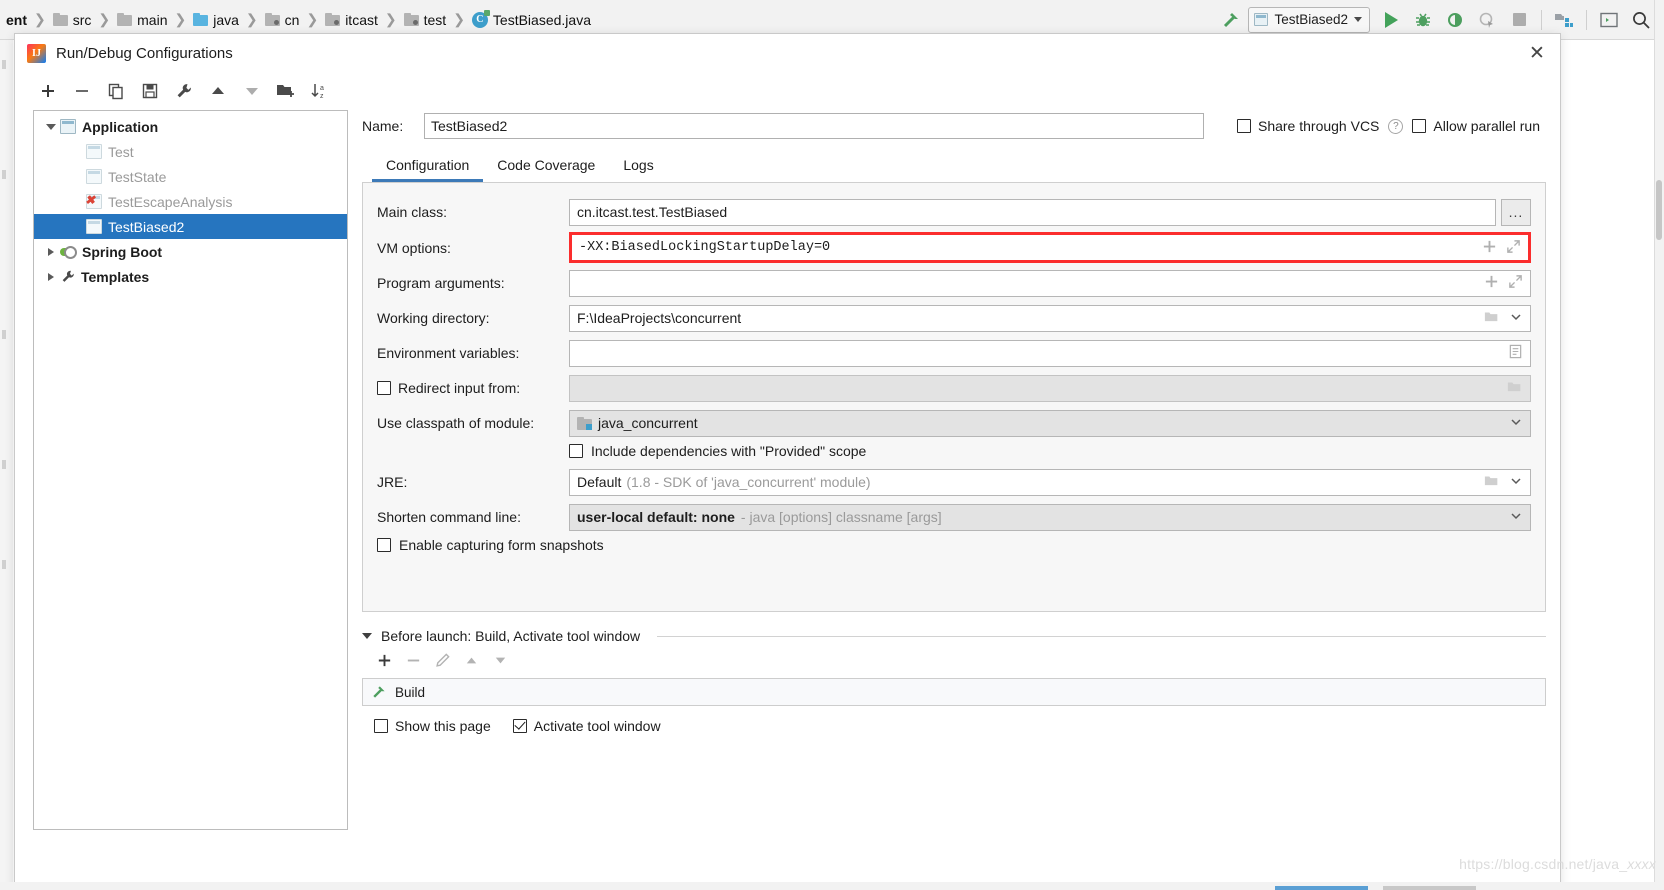 Image resolution: width=1664 pixels, height=890 pixels. I want to click on search-icon, so click(1641, 20).